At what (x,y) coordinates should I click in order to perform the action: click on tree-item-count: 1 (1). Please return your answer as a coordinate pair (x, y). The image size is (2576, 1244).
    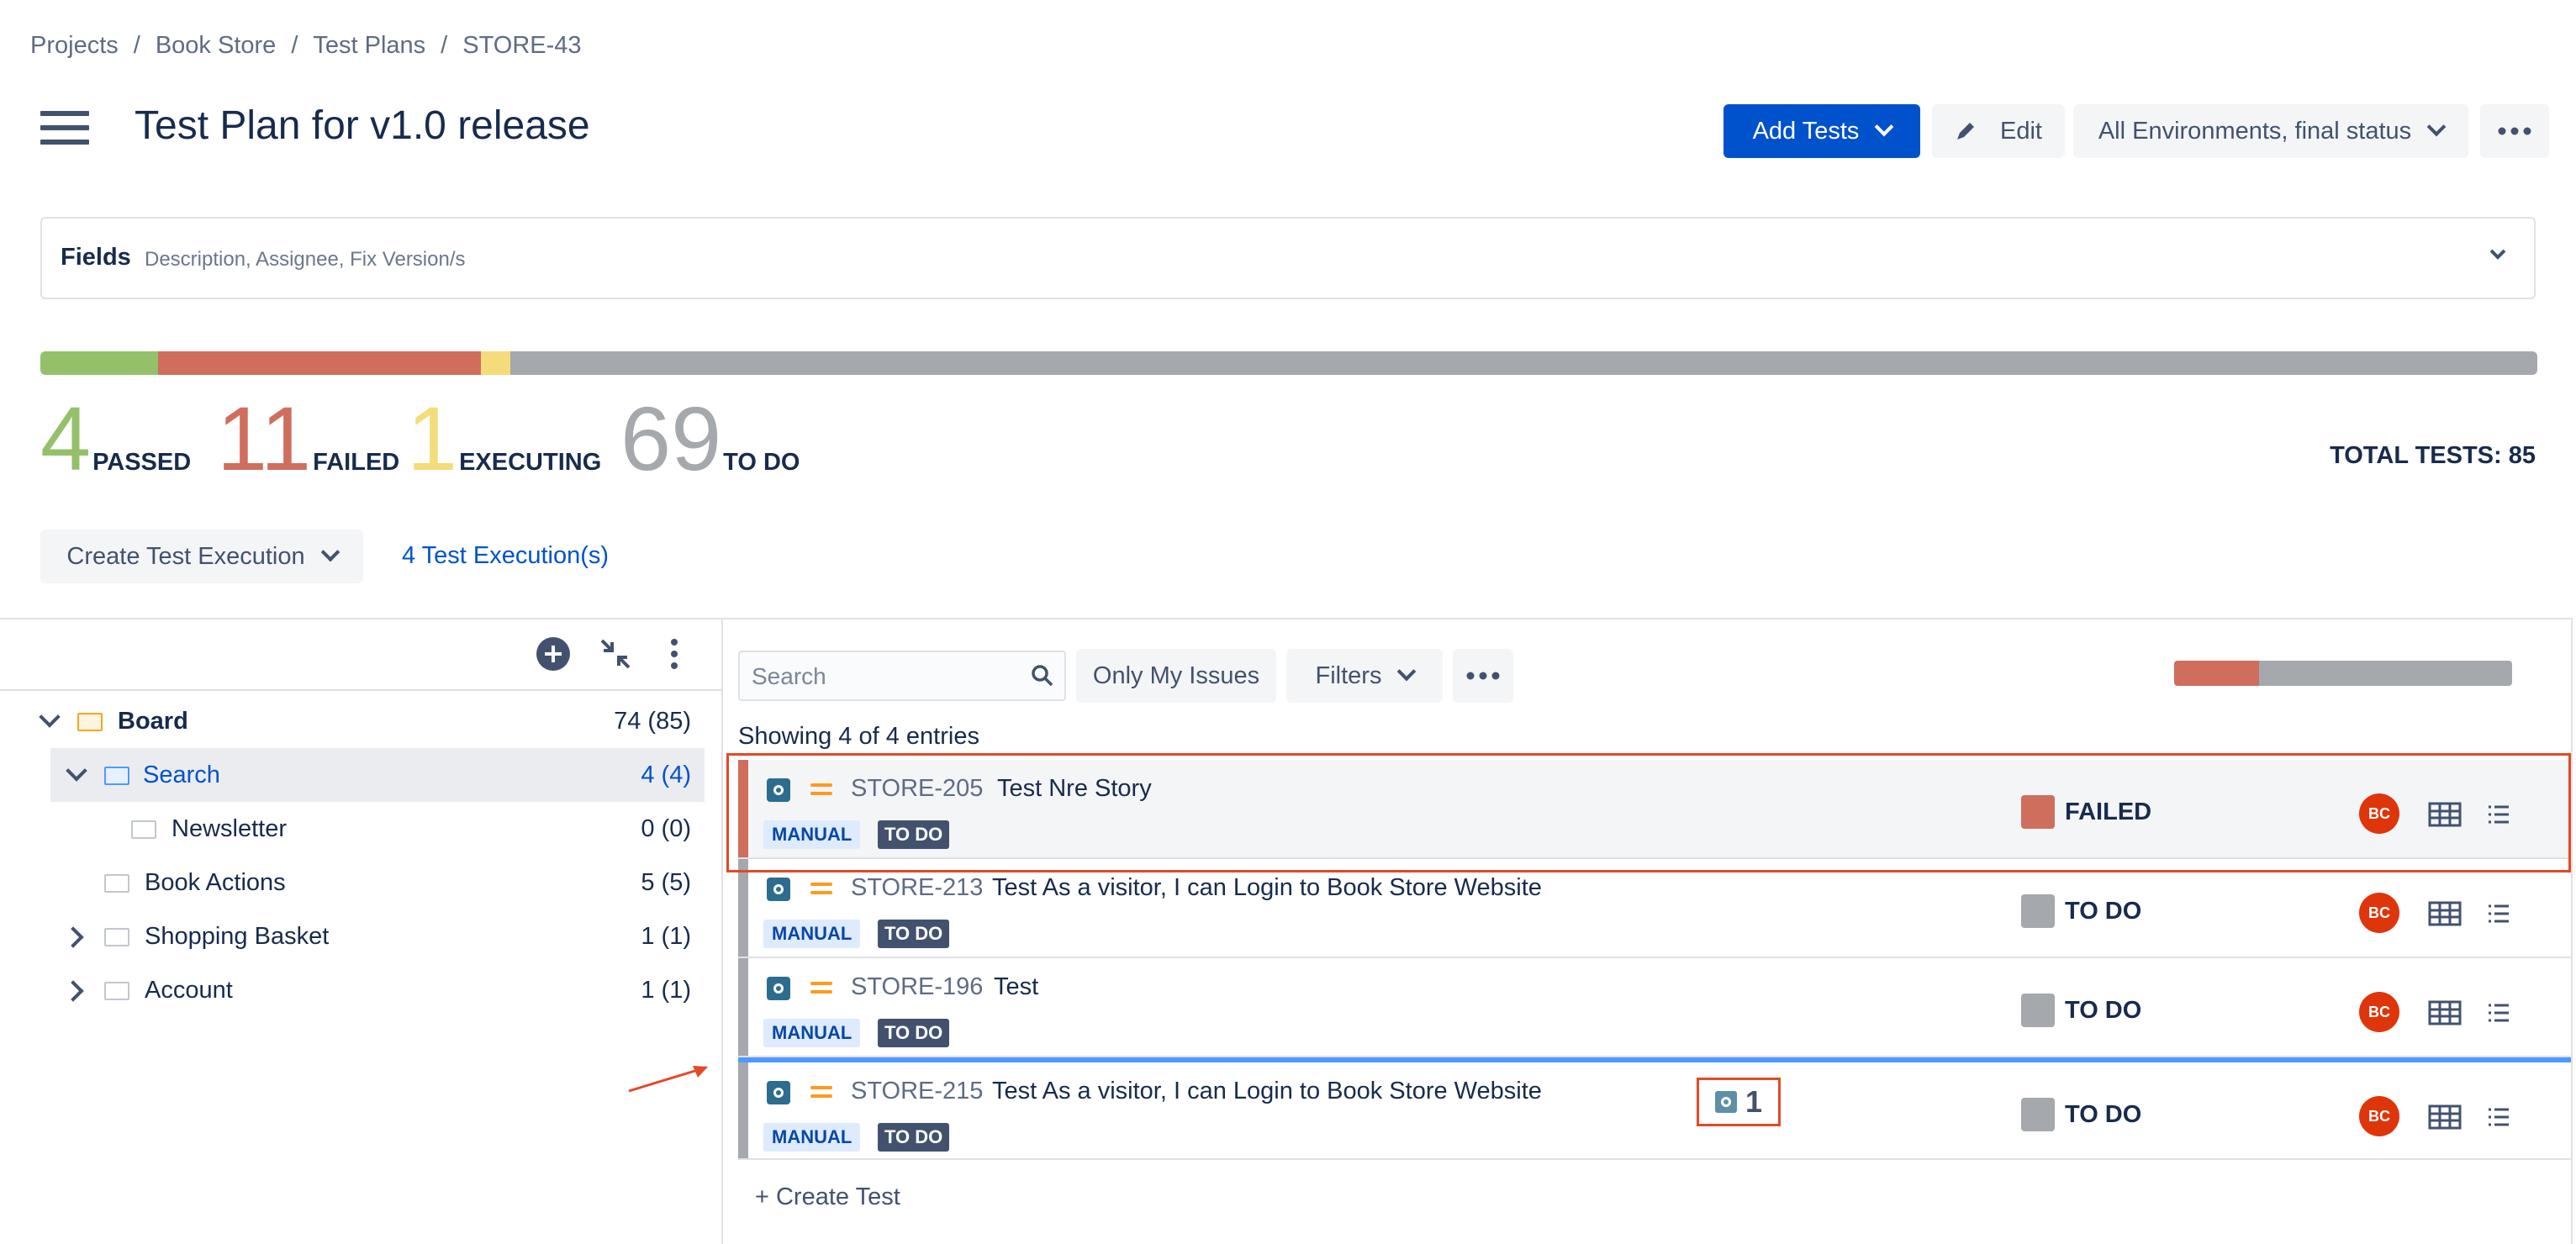
    Looking at the image, I should click on (666, 990).